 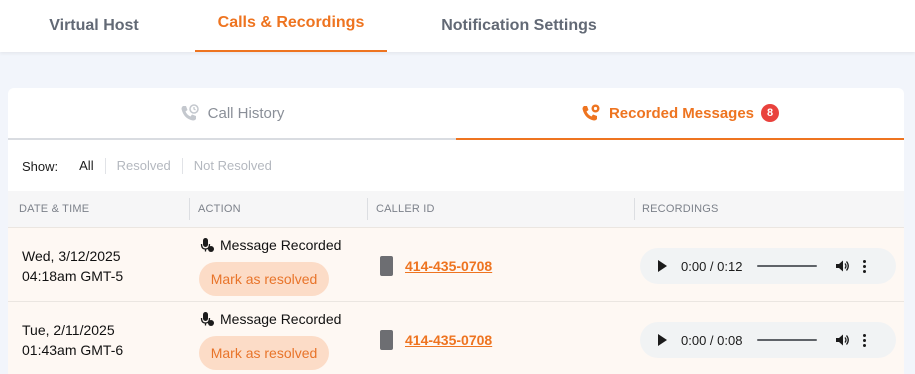 What do you see at coordinates (456, 209) in the screenshot?
I see `table-header: DATE & TIME ACTION CALLER ID RECORDINGS` at bounding box center [456, 209].